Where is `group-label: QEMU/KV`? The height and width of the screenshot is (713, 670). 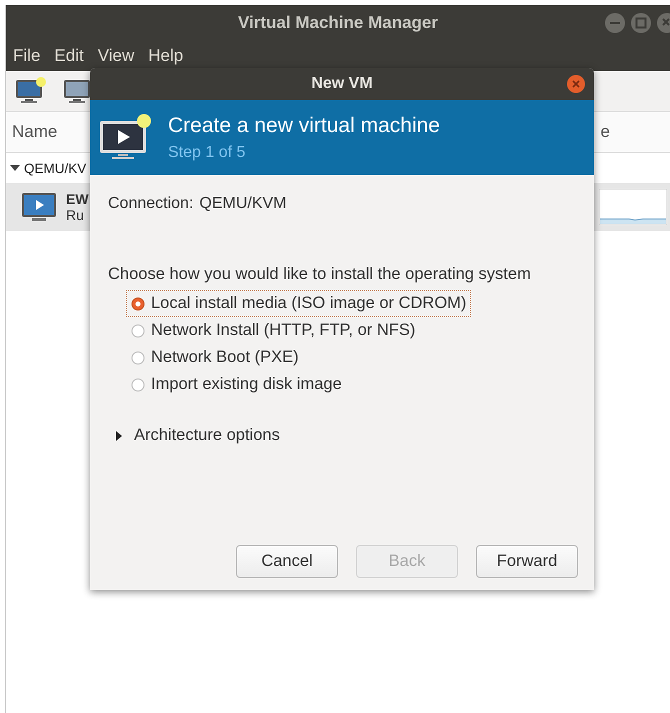 group-label: QEMU/KV is located at coordinates (55, 168).